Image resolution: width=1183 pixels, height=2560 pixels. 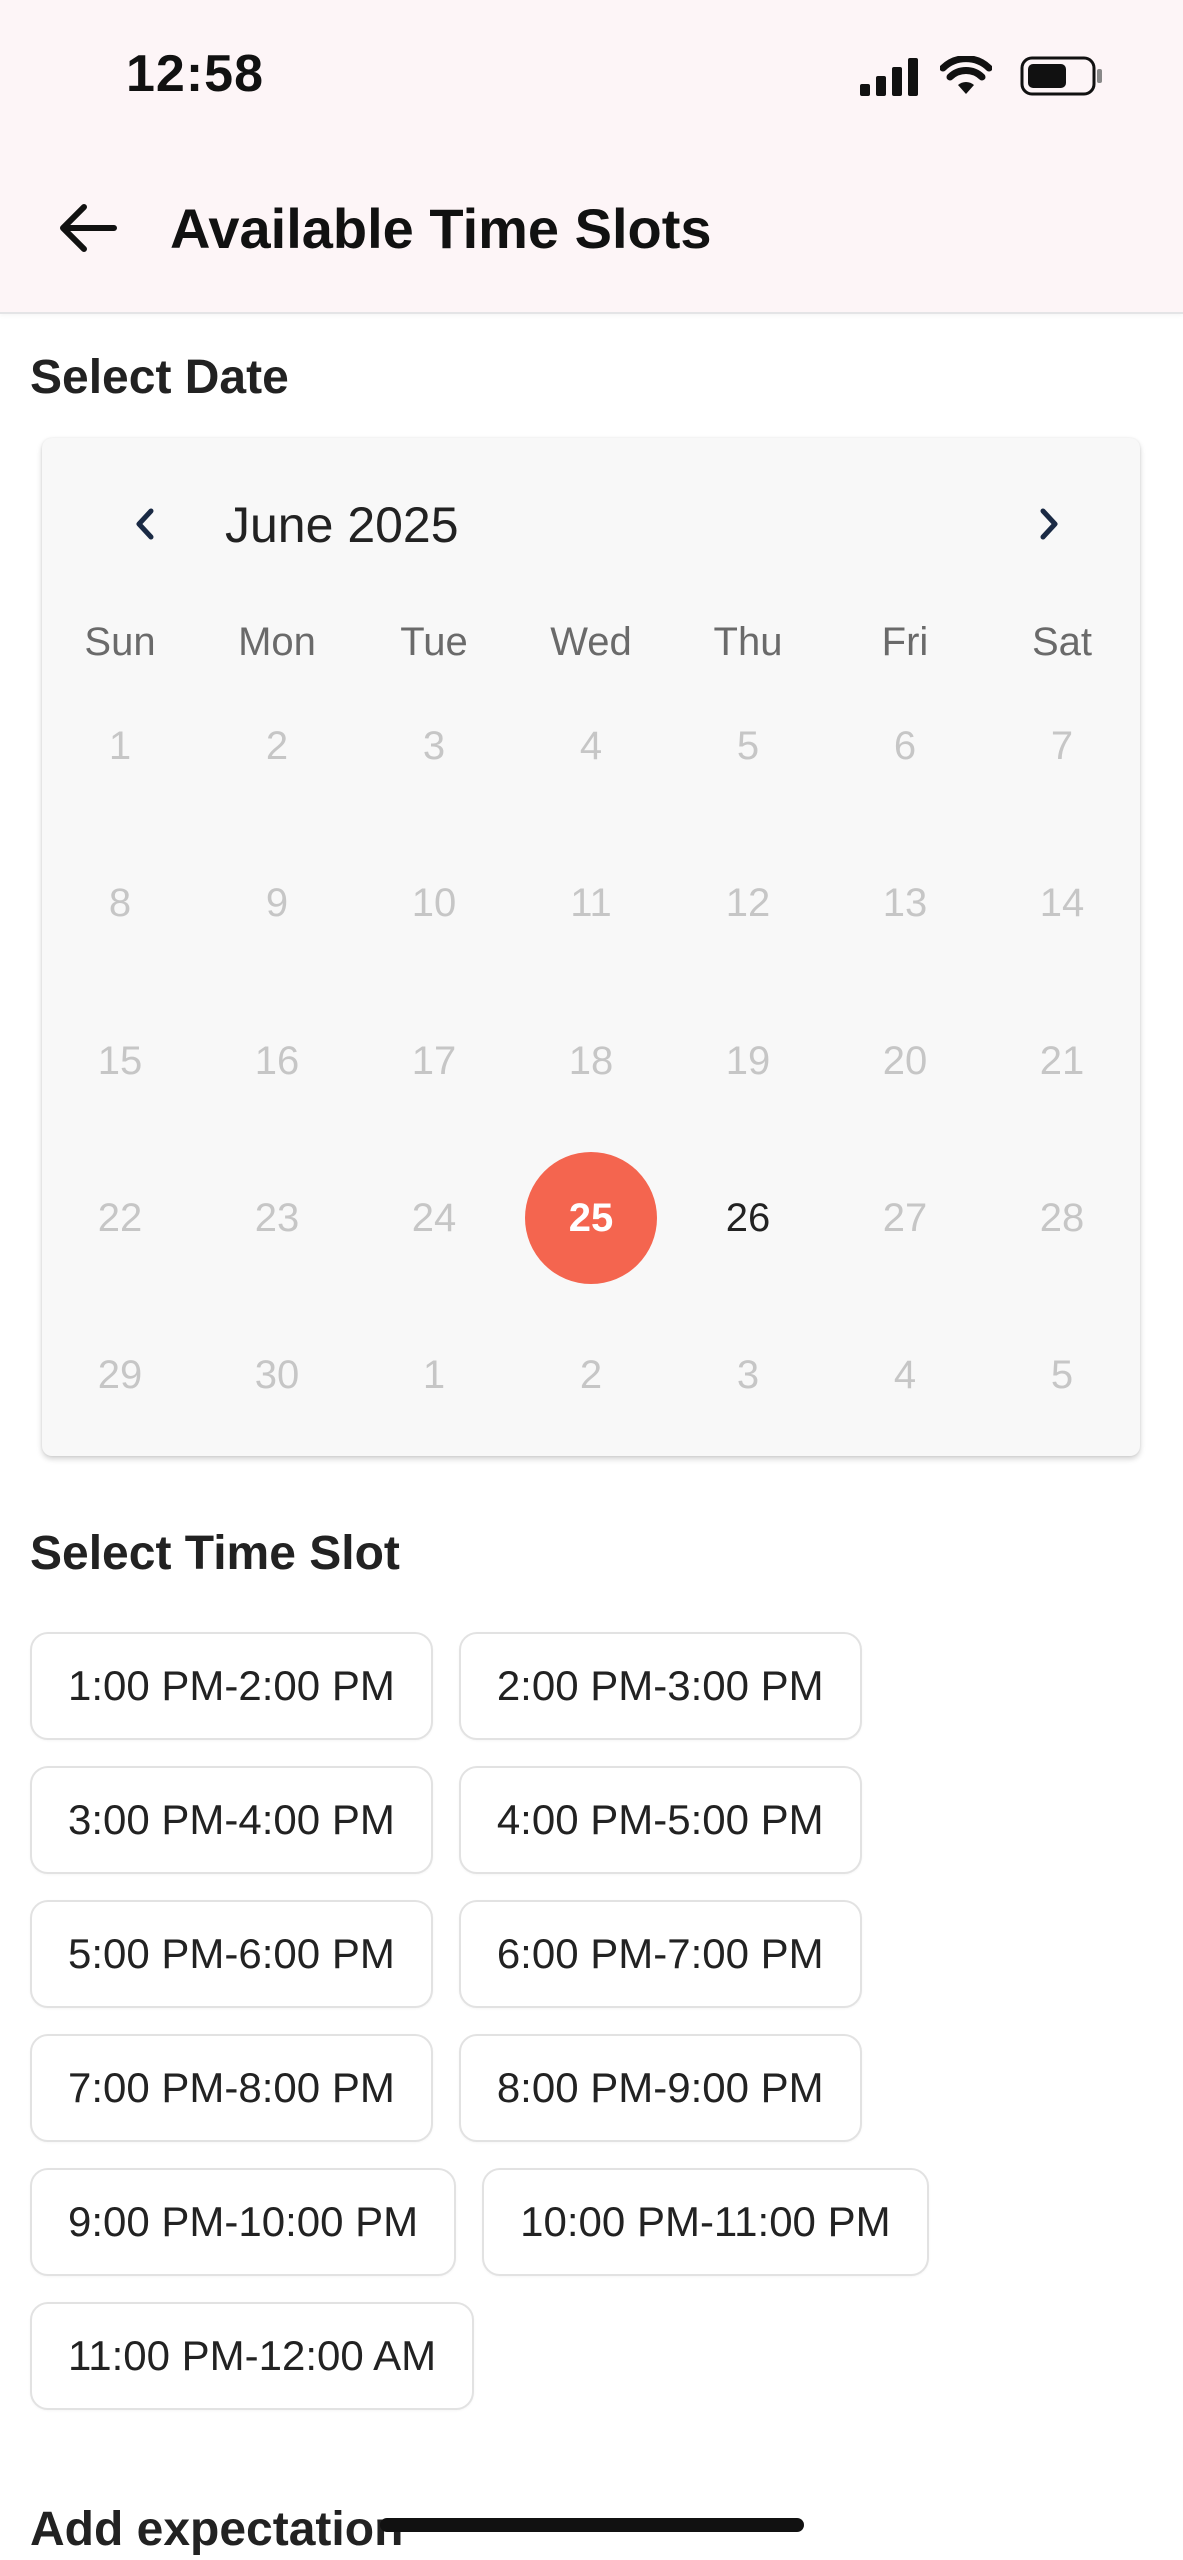 I want to click on calendar-day: 7, so click(x=1062, y=745).